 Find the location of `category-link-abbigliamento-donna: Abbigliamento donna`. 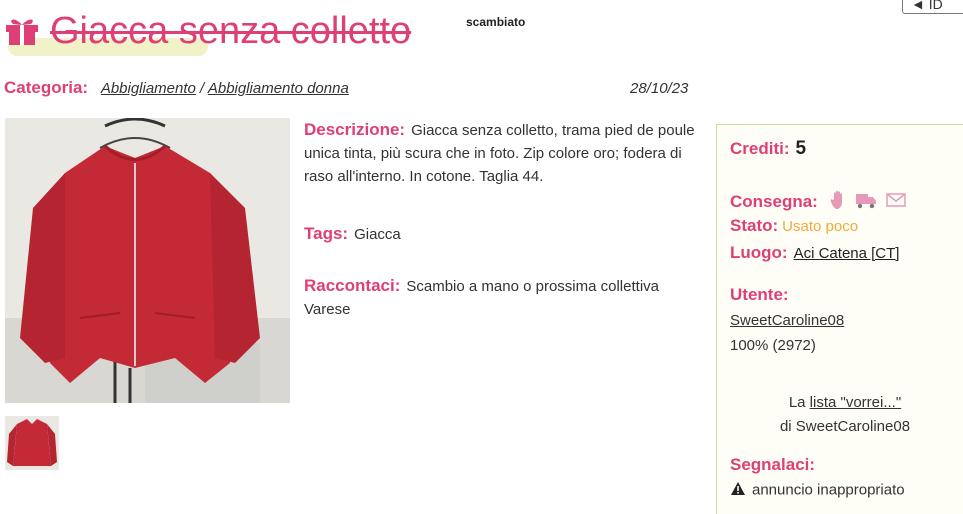

category-link-abbigliamento-donna: Abbigliamento donna is located at coordinates (278, 88).